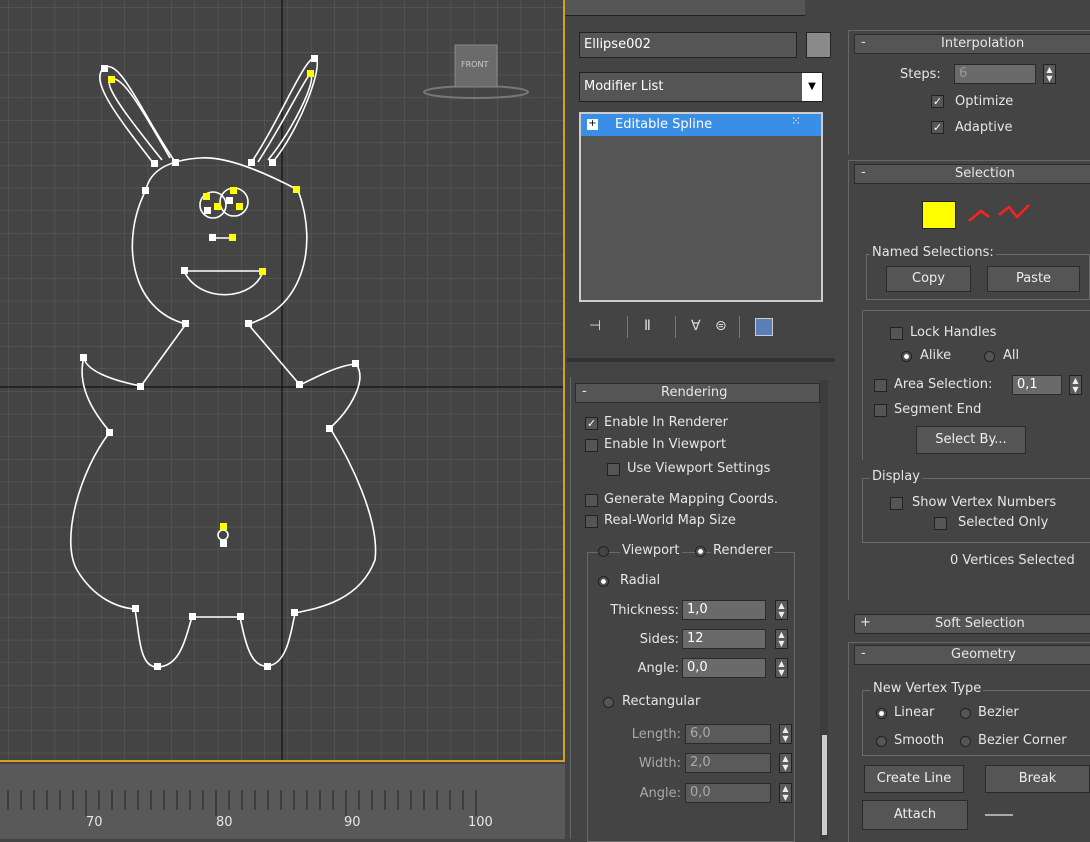  What do you see at coordinates (927, 688) in the screenshot?
I see `new-vertex-type-label: New Vertex Type` at bounding box center [927, 688].